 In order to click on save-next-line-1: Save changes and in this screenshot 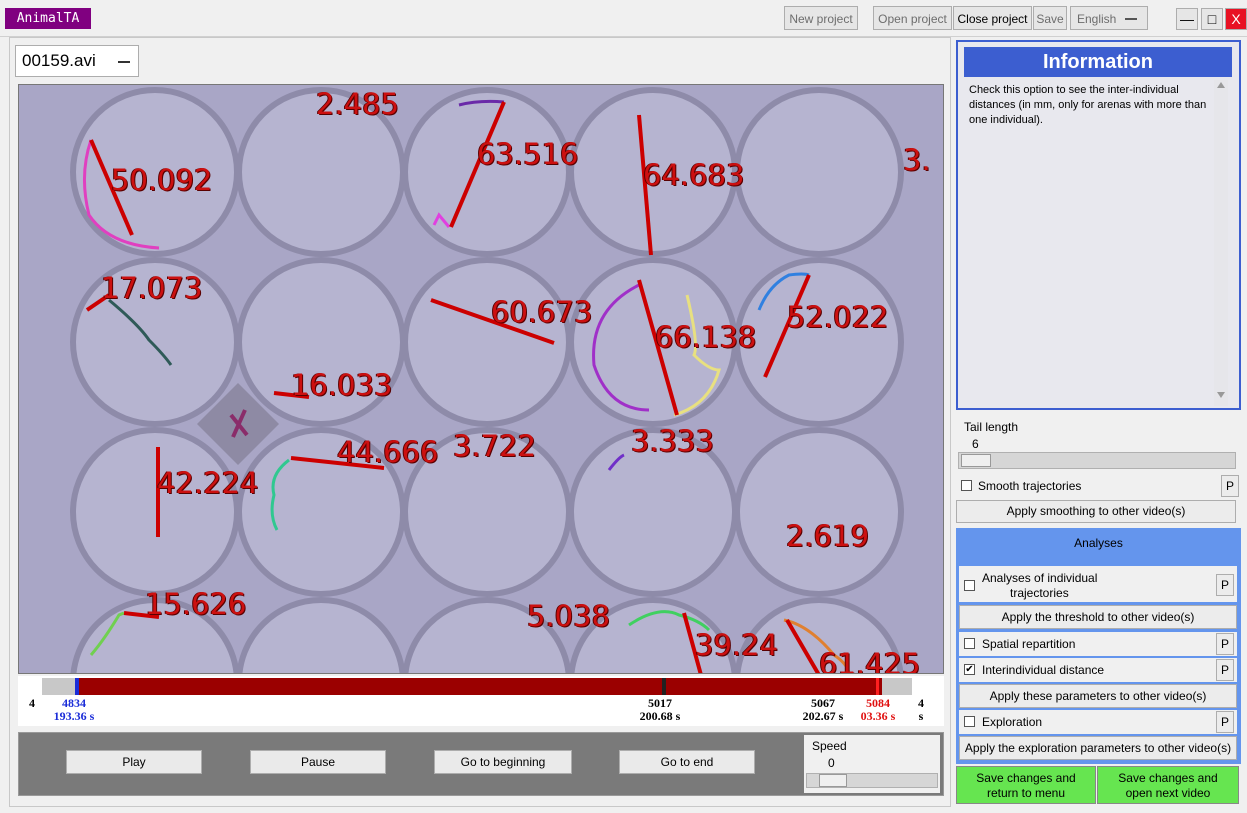, I will do `click(1168, 778)`.